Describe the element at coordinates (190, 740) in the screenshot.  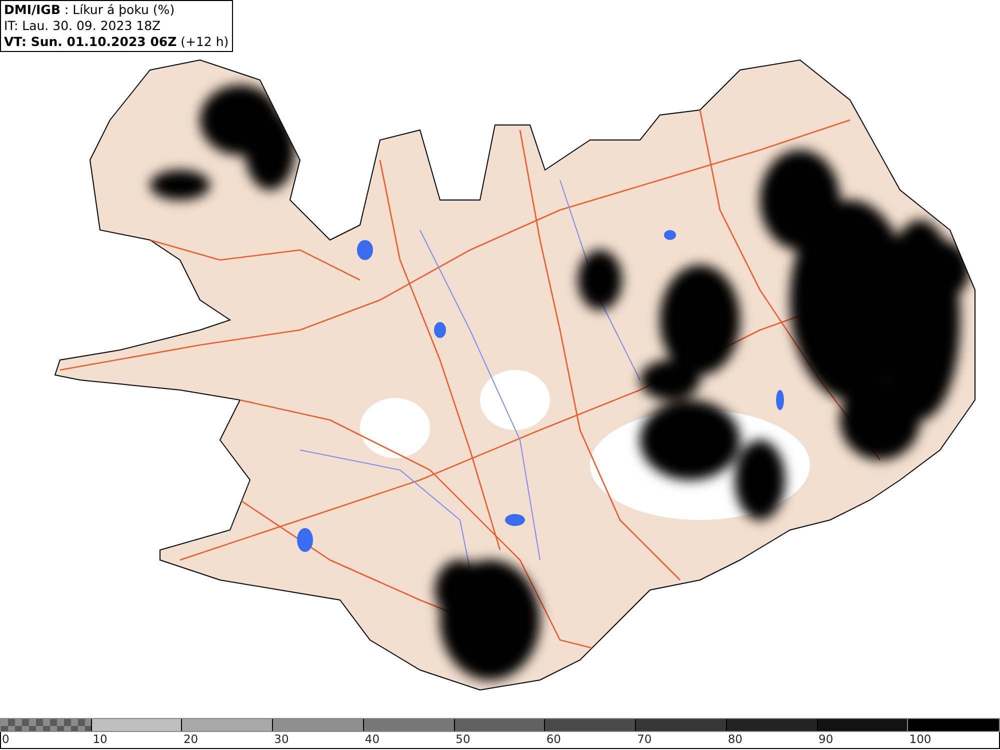
I see `legend-tick-label: 20` at that location.